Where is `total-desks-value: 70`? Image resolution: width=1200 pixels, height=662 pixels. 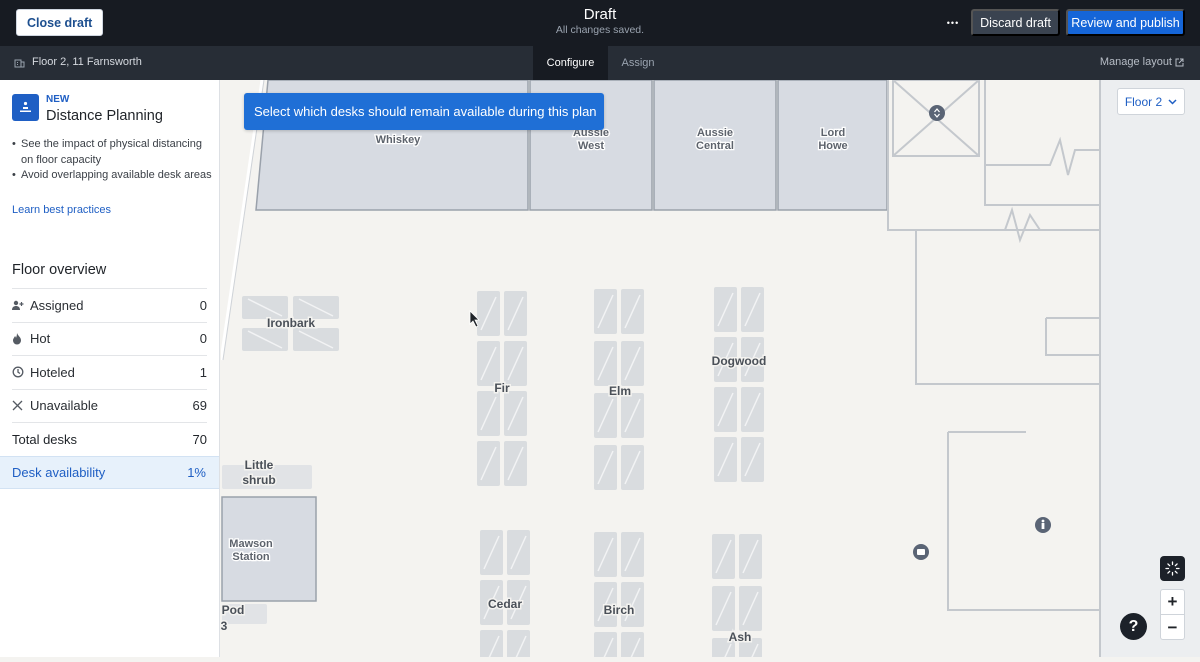
total-desks-value: 70 is located at coordinates (199, 439).